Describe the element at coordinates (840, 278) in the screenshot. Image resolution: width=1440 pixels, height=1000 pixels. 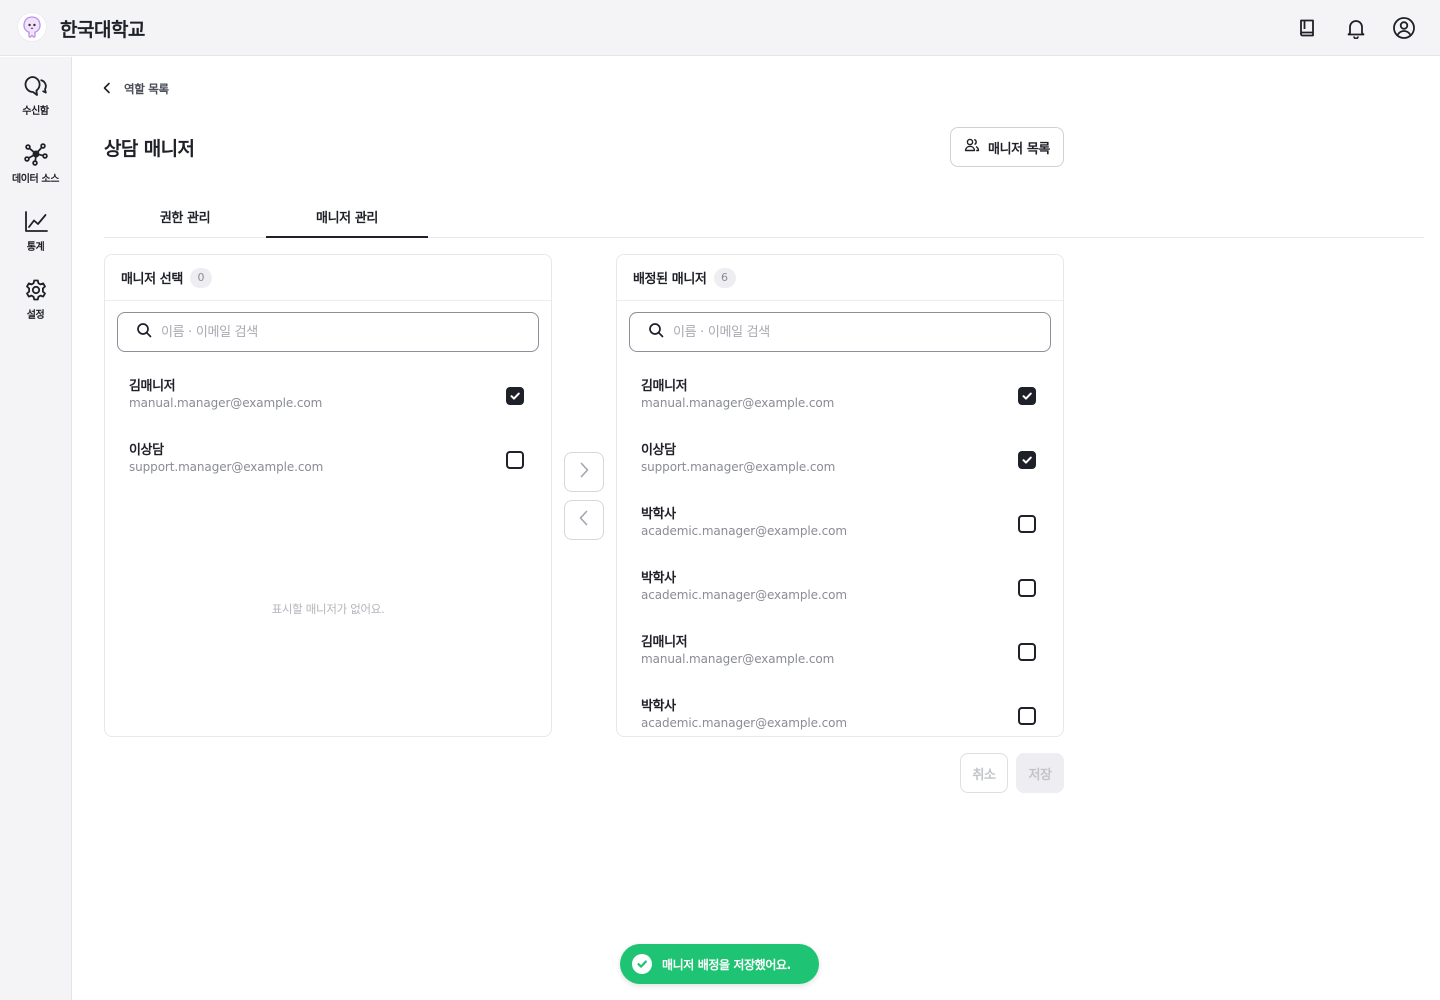
I see `panel-header: 배정된 매니저 6` at that location.